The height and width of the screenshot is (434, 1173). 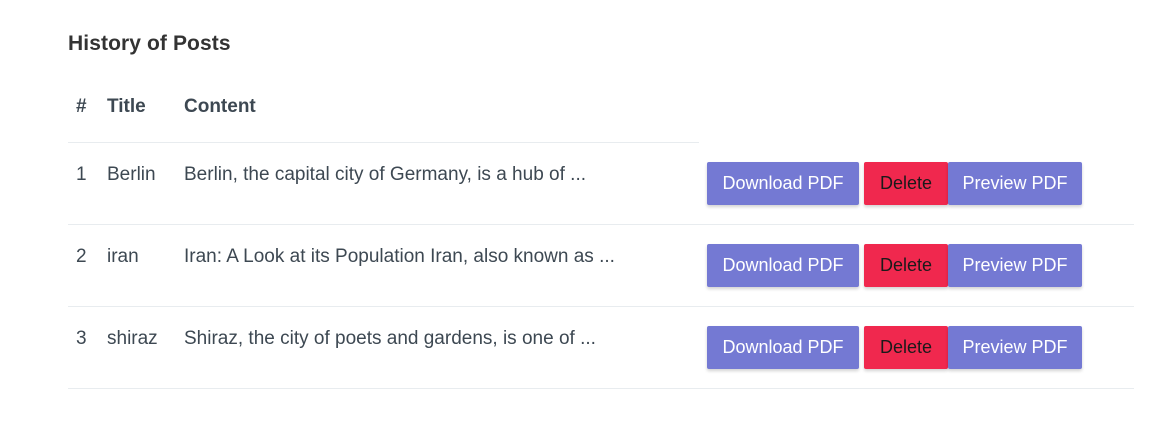 What do you see at coordinates (220, 106) in the screenshot?
I see `column-header-content: Content` at bounding box center [220, 106].